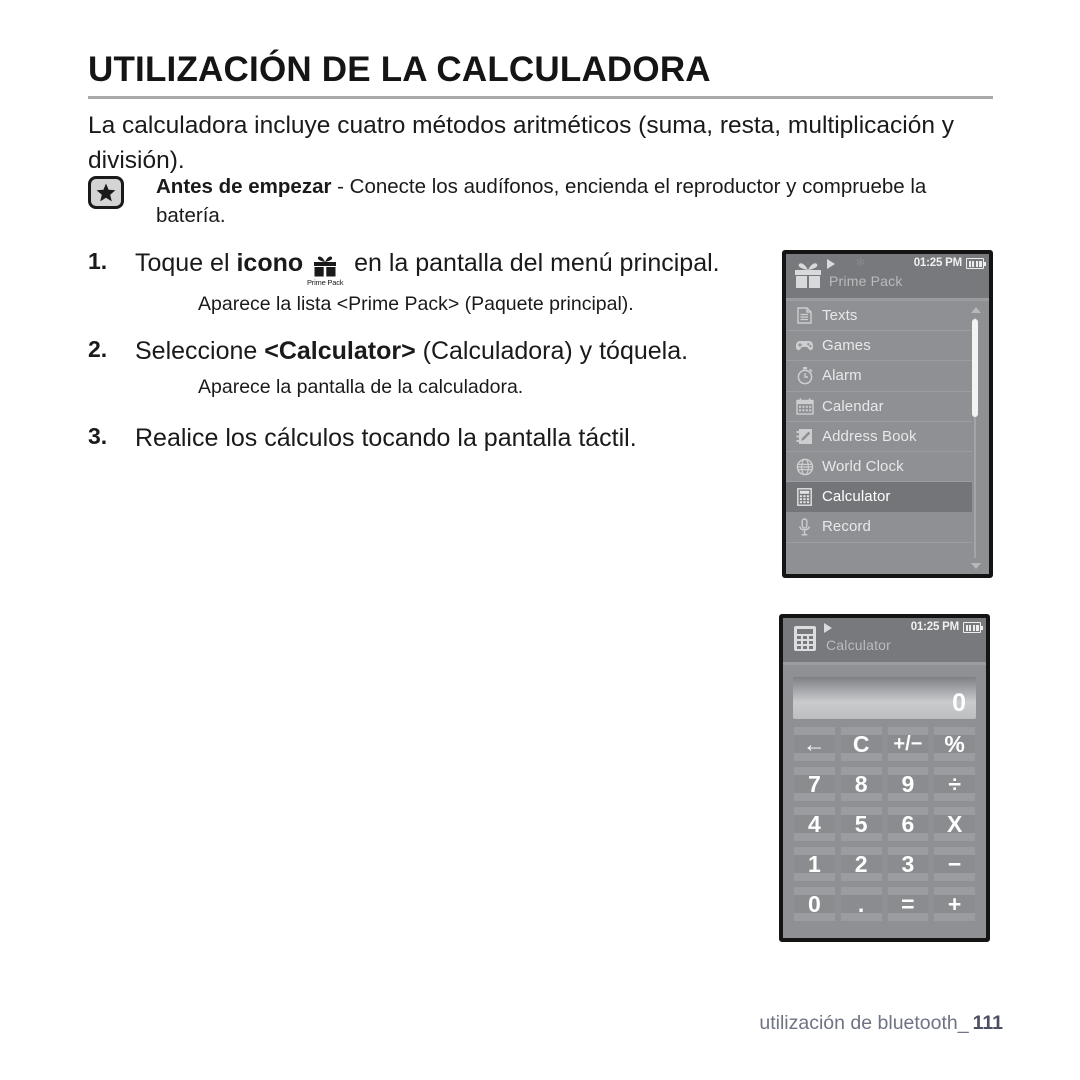  I want to click on menu-scrollbar, so click(976, 438).